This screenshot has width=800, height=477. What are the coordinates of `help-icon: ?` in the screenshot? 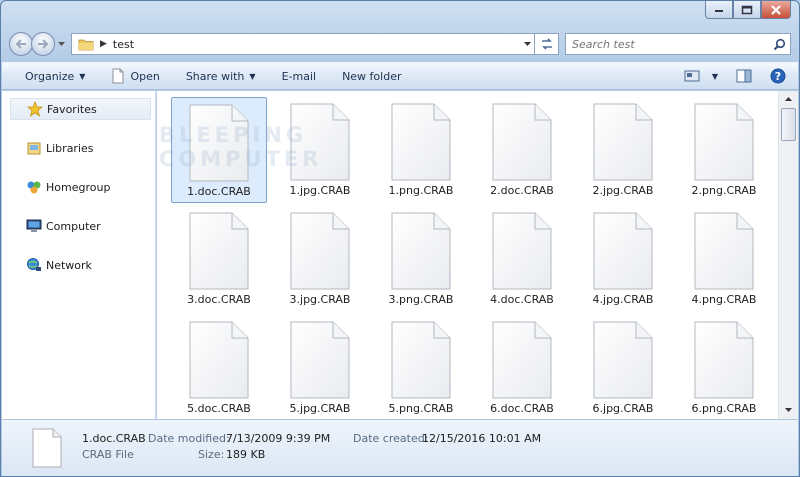 It's located at (778, 76).